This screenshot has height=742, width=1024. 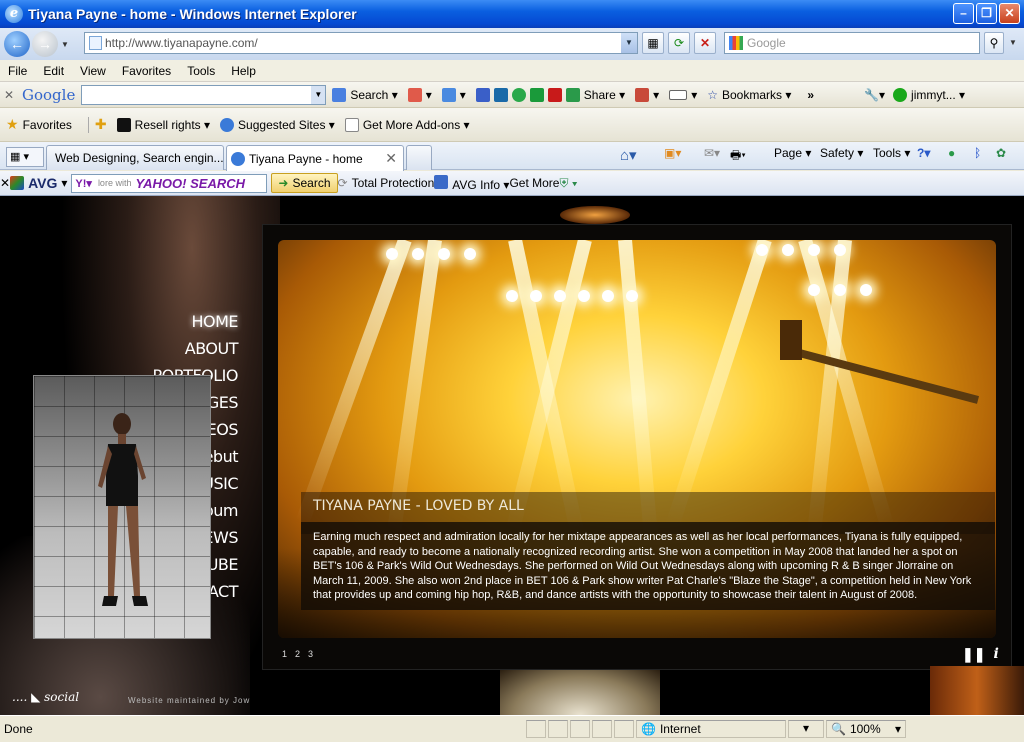 I want to click on bookmarks-button: ☆ Bookmarks ▾, so click(x=749, y=95).